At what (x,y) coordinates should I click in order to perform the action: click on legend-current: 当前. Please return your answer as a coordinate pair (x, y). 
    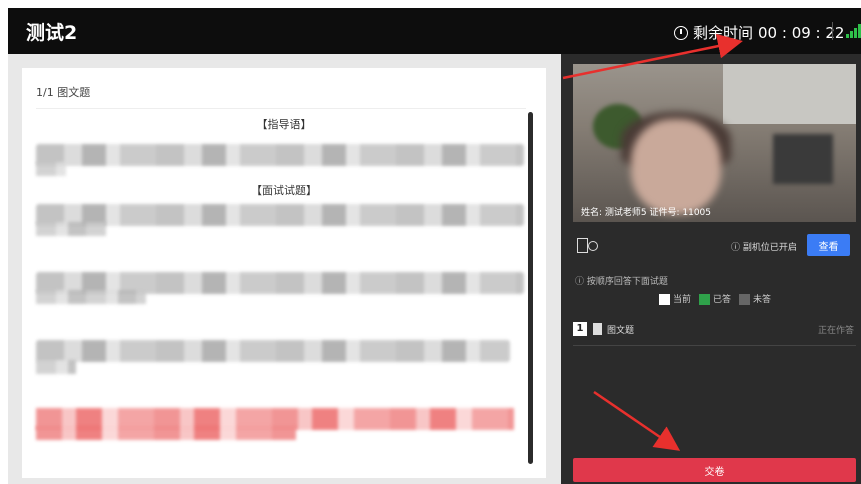
    Looking at the image, I should click on (675, 298).